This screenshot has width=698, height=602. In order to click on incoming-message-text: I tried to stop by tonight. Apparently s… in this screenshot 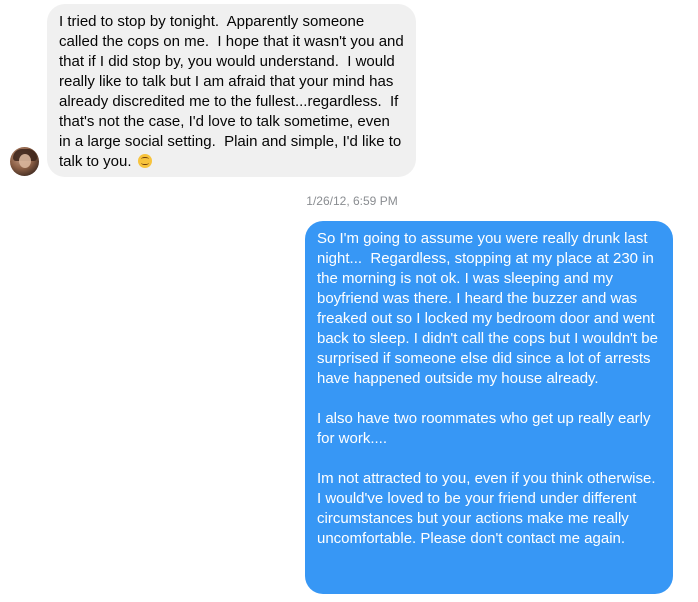, I will do `click(233, 91)`.